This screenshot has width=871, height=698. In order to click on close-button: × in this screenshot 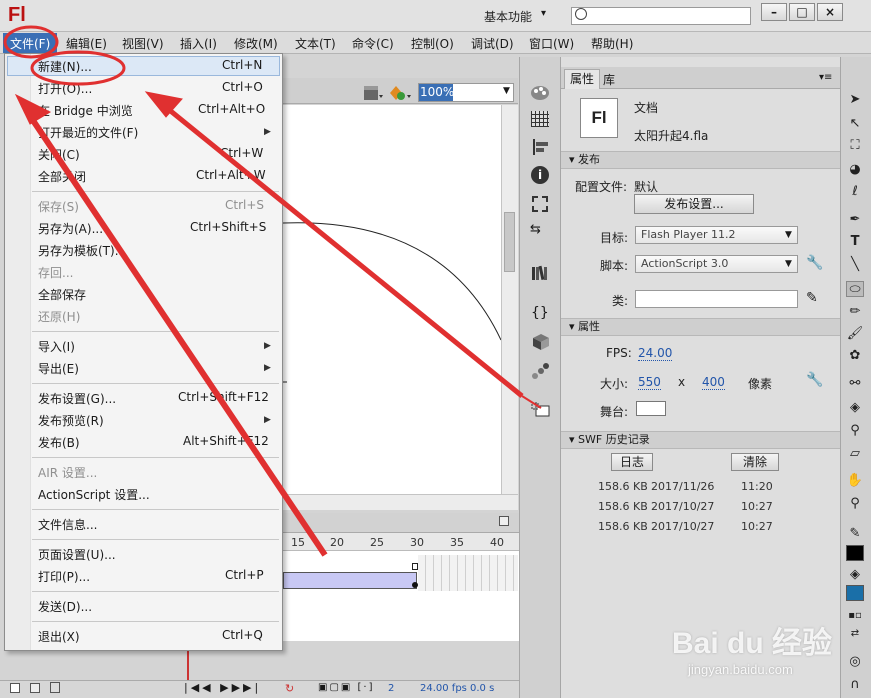, I will do `click(830, 12)`.